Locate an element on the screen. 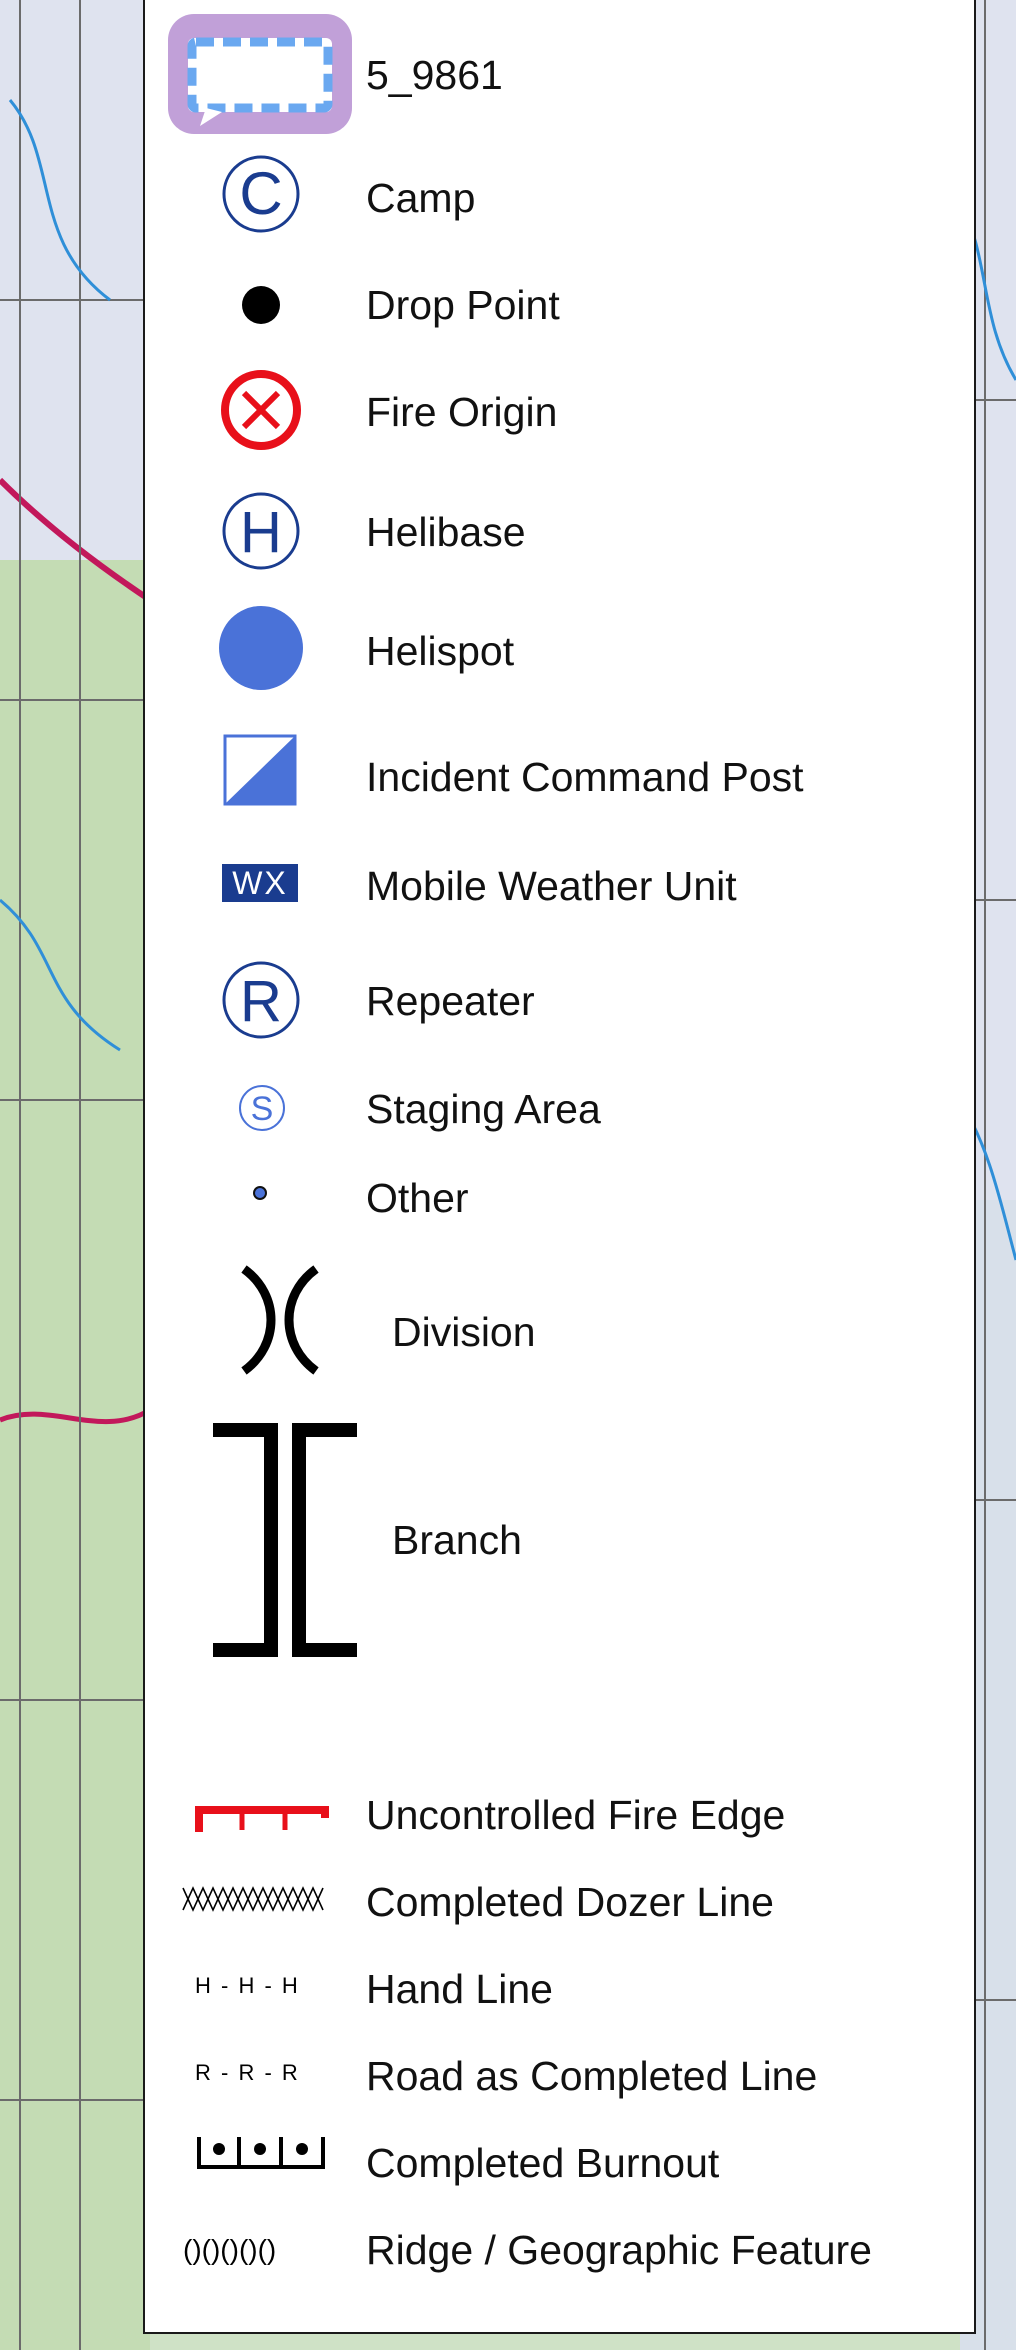 Image resolution: width=1016 pixels, height=2350 pixels. division-break-icon is located at coordinates (280, 1320).